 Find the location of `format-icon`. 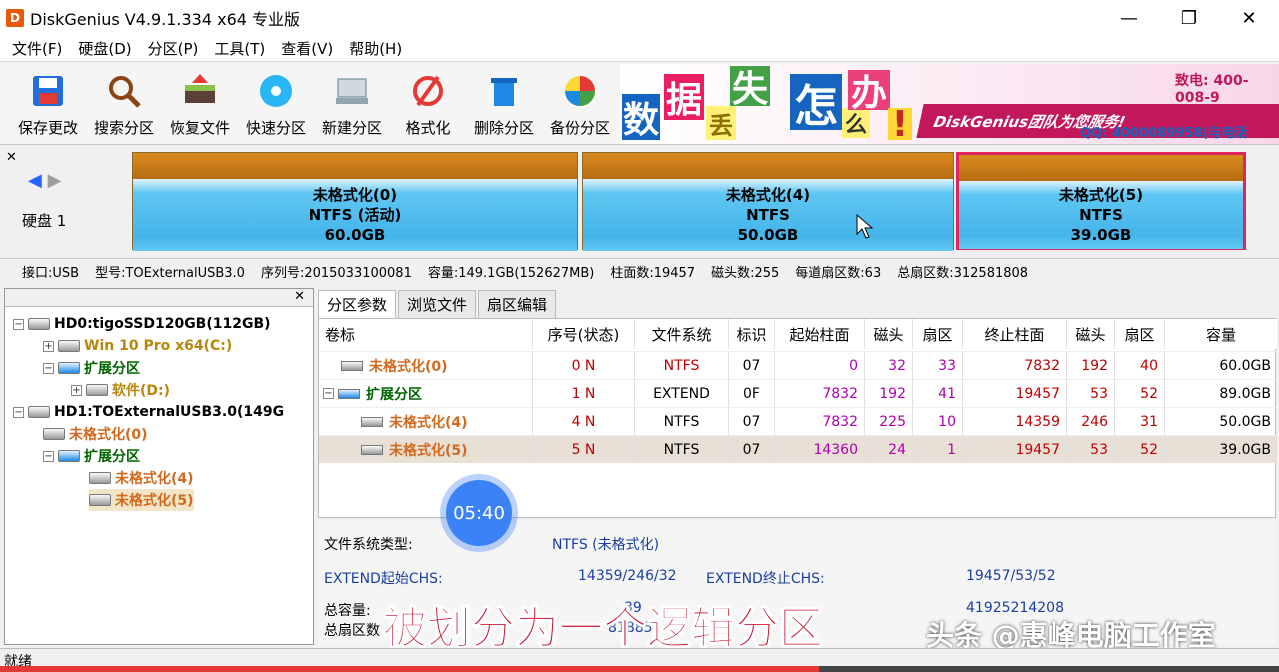

format-icon is located at coordinates (428, 91).